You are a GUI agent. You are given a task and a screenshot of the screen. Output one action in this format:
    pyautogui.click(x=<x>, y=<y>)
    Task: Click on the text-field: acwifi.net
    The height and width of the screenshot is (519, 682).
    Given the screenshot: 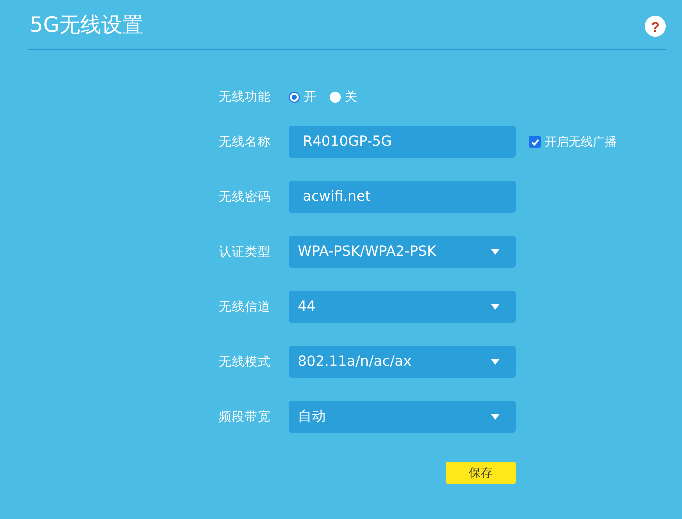 What is the action you would take?
    pyautogui.click(x=402, y=197)
    